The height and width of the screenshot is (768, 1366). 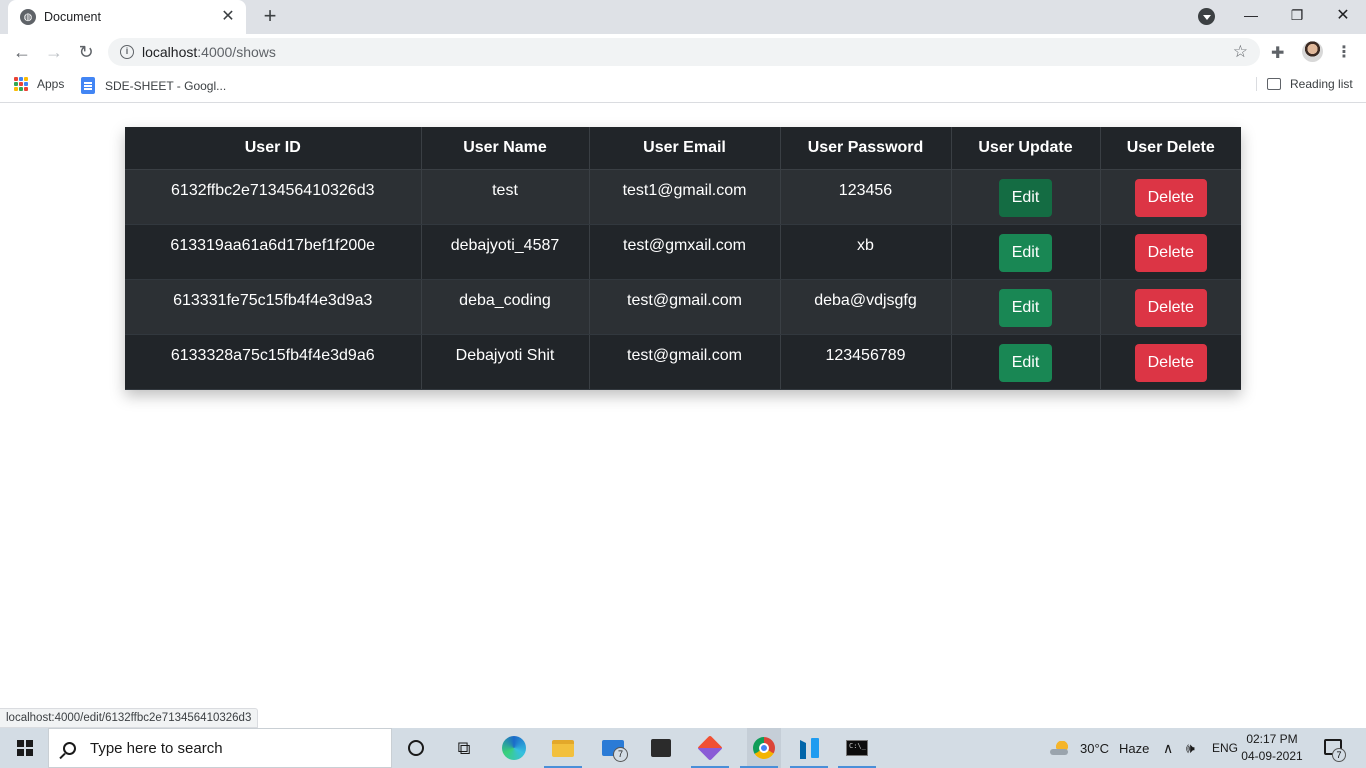 What do you see at coordinates (270, 16) in the screenshot?
I see `new-tab-button: +` at bounding box center [270, 16].